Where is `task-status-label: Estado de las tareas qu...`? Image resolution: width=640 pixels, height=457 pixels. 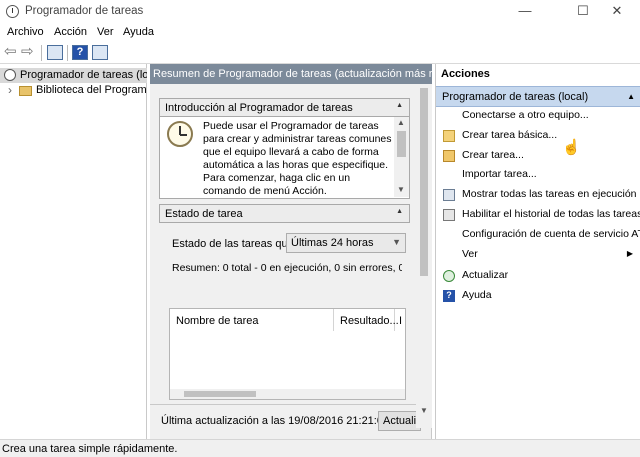
task-status-label: Estado de las tareas qu... is located at coordinates (234, 244).